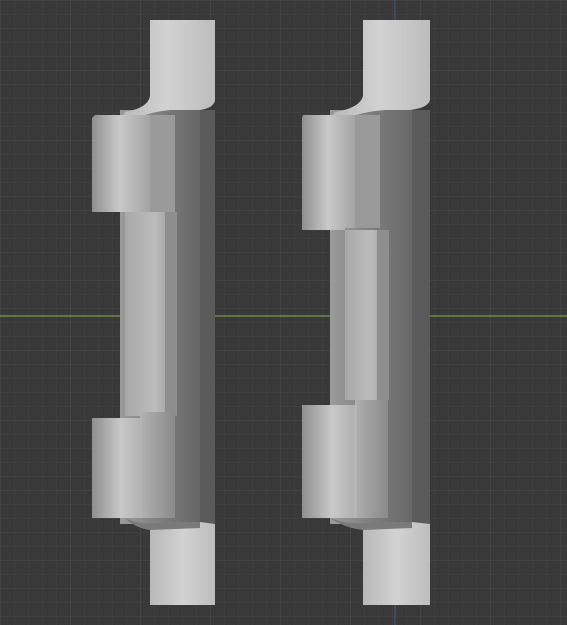 The height and width of the screenshot is (625, 567). Describe the element at coordinates (396, 563) in the screenshot. I see `bracket-right-bottom-tab` at that location.